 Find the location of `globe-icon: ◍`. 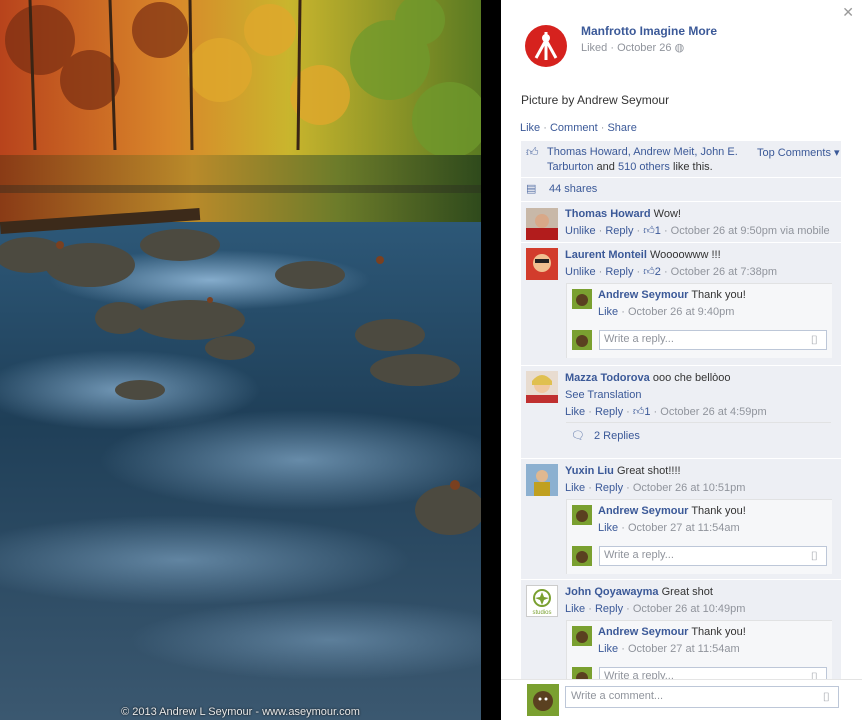

globe-icon: ◍ is located at coordinates (679, 48).